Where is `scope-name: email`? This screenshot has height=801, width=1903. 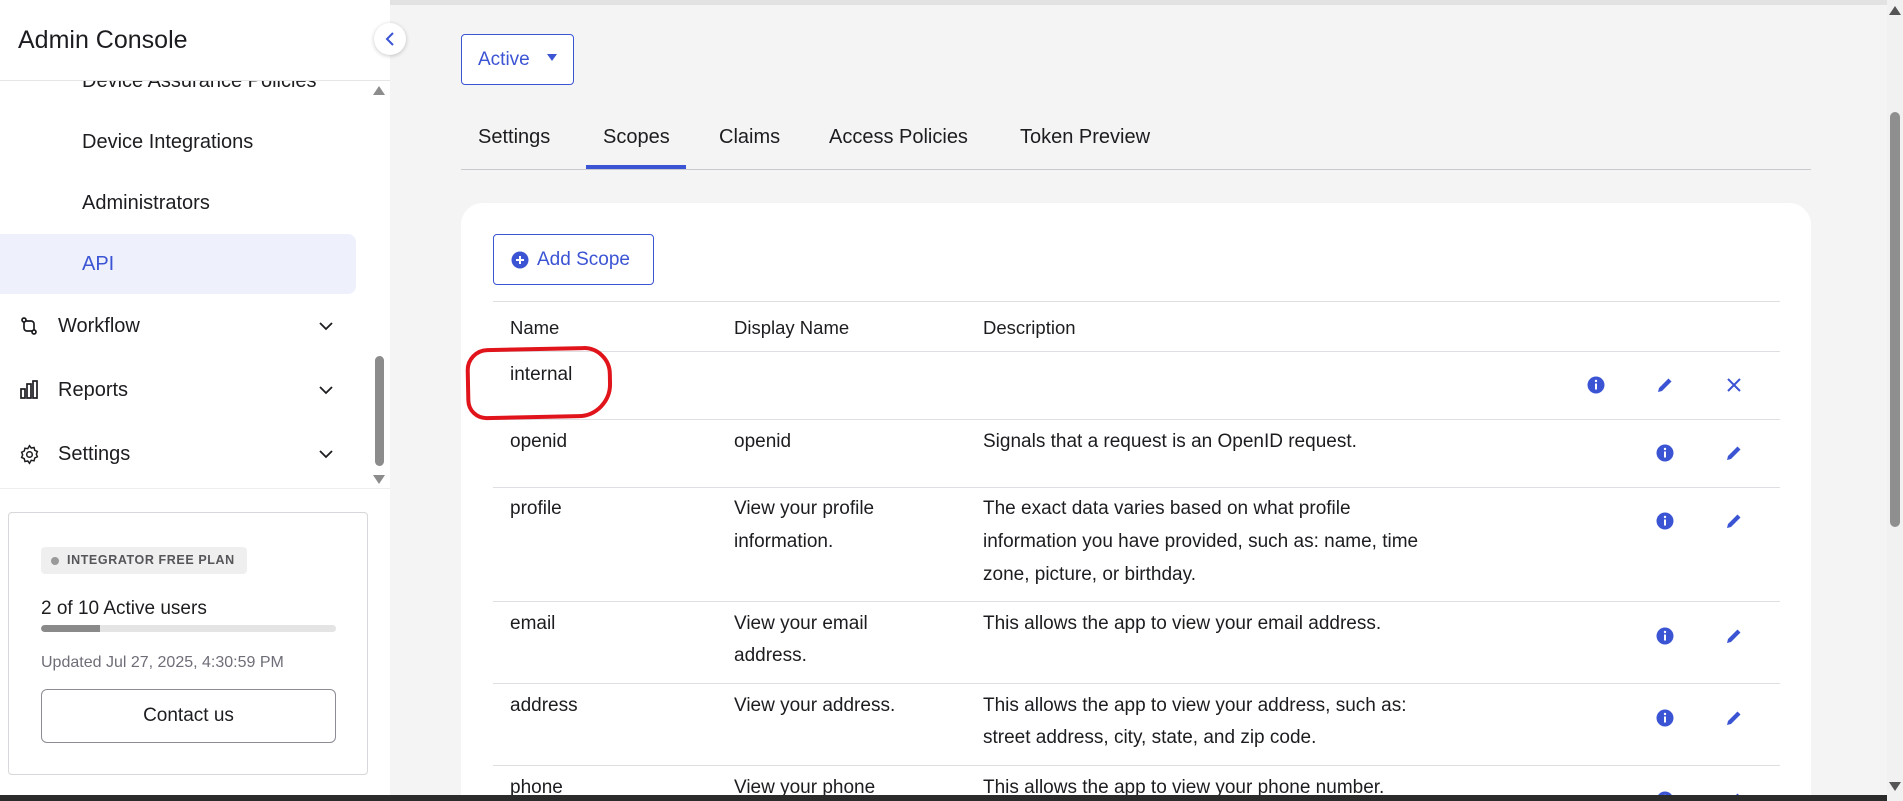 scope-name: email is located at coordinates (533, 623).